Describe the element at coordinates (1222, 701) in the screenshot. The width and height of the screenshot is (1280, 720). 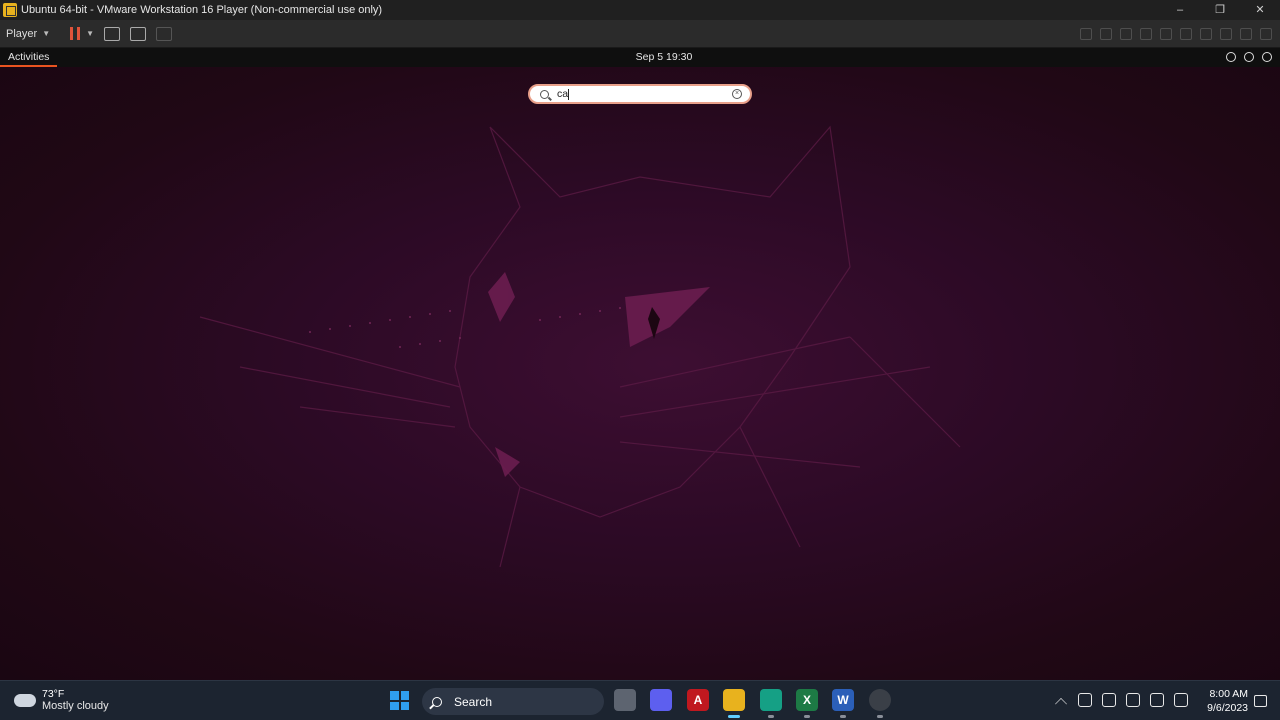
I see `taskbar-clock: 8:00 AM 9/6/2023` at that location.